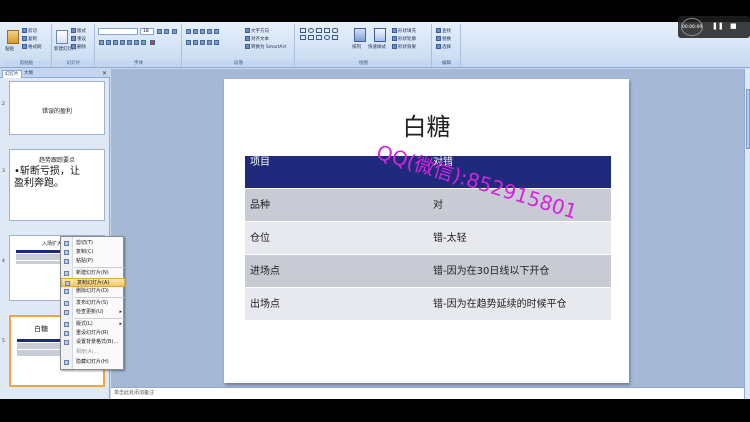 The image size is (750, 422). I want to click on align-center-icon, so click(195, 42).